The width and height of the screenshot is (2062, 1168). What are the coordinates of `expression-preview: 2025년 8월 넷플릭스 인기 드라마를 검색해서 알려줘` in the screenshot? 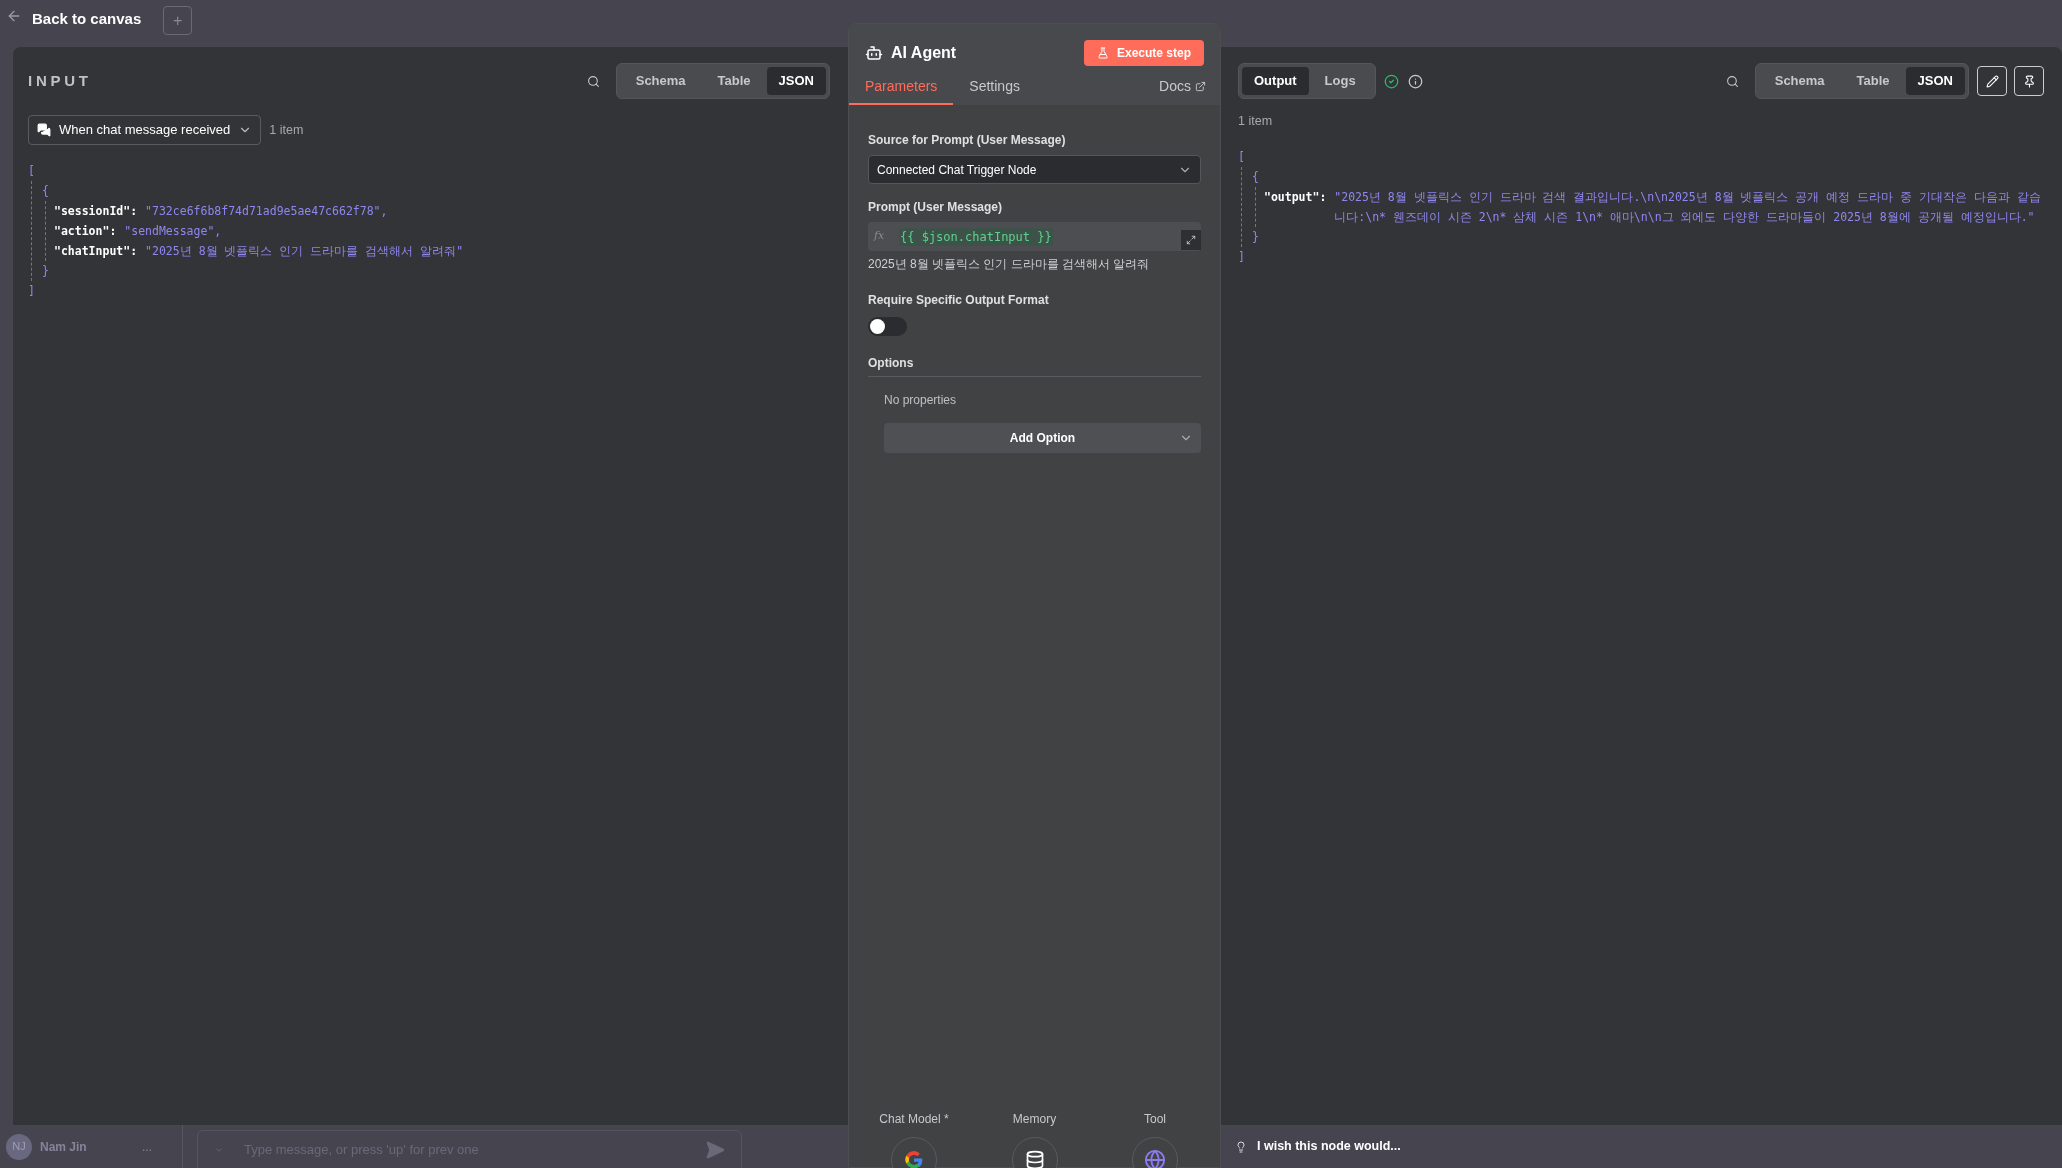 It's located at (1009, 264).